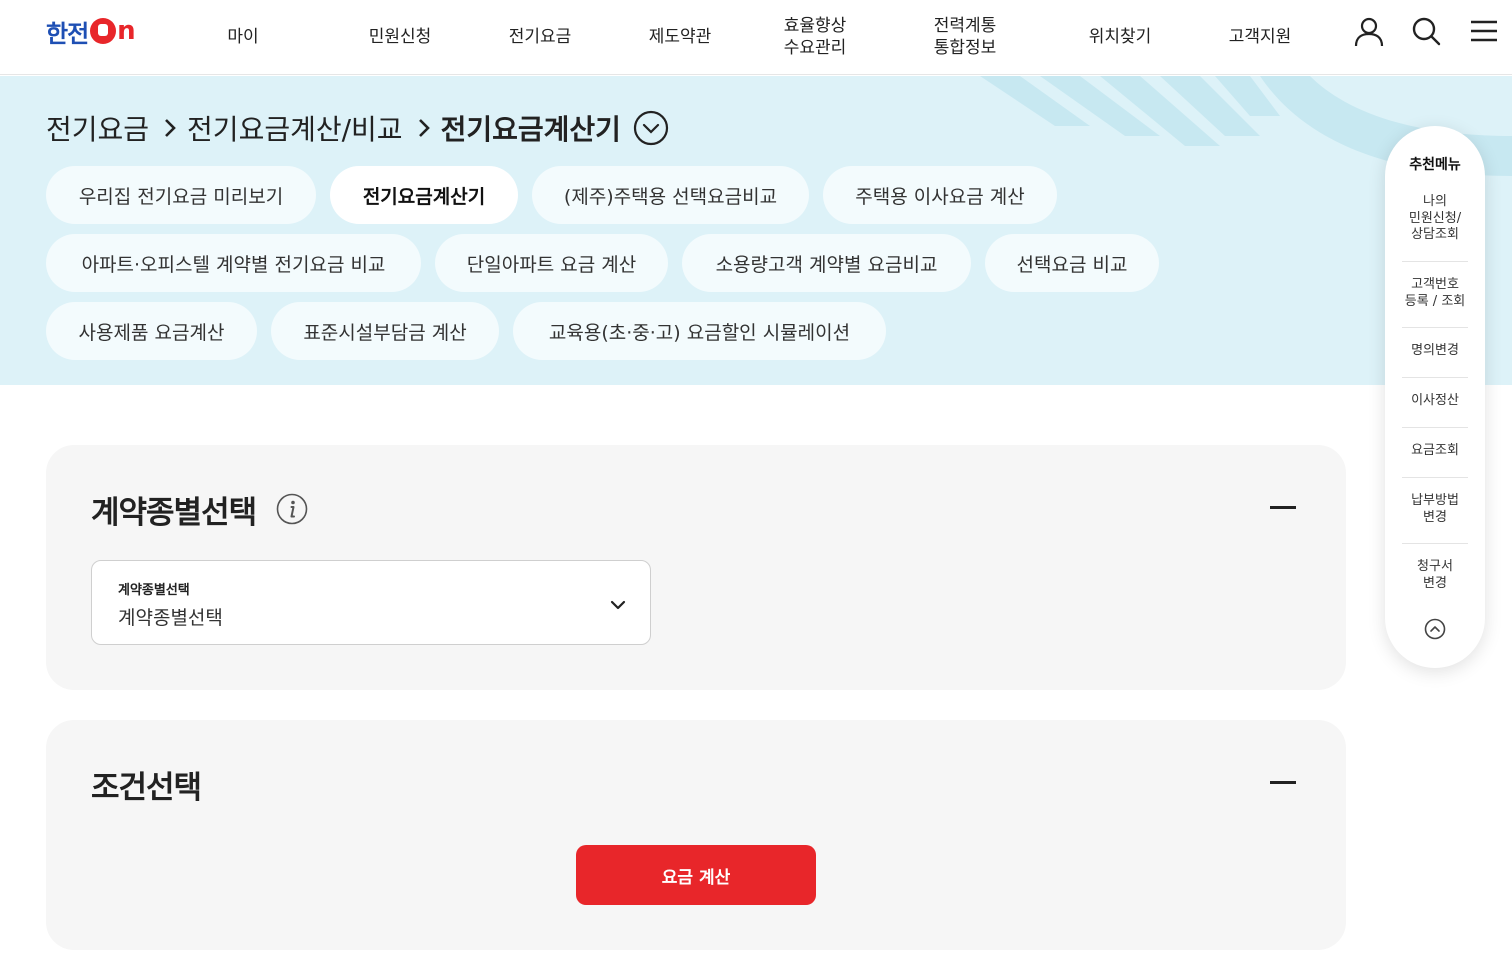 Image resolution: width=1512 pixels, height=966 pixels. I want to click on user-icon, so click(1369, 32).